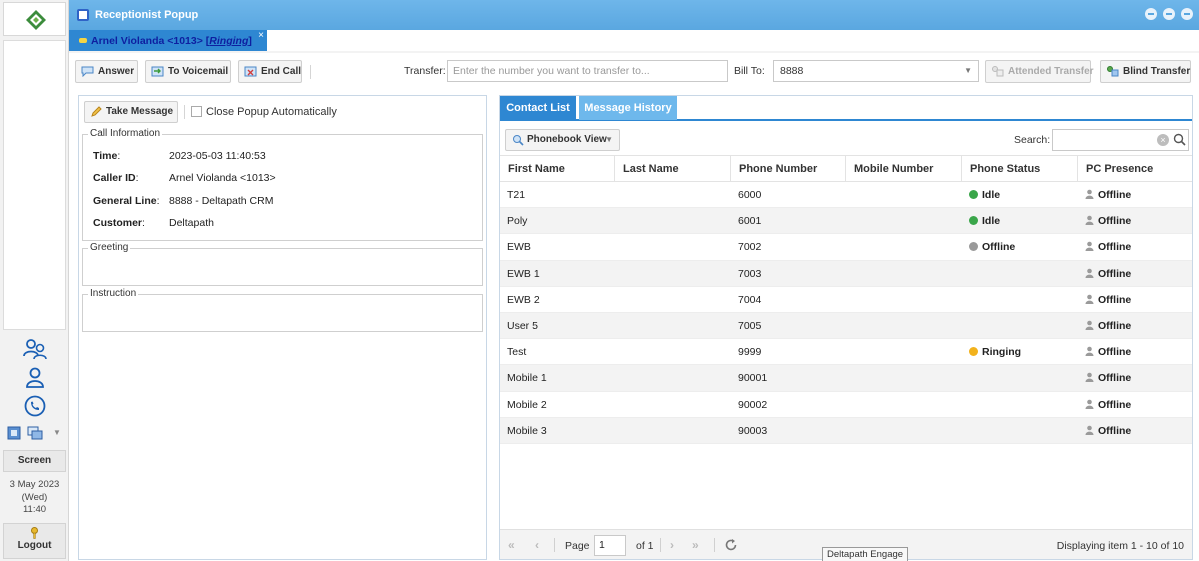  Describe the element at coordinates (876, 71) in the screenshot. I see `bill-to-select: 8888 ▼` at that location.